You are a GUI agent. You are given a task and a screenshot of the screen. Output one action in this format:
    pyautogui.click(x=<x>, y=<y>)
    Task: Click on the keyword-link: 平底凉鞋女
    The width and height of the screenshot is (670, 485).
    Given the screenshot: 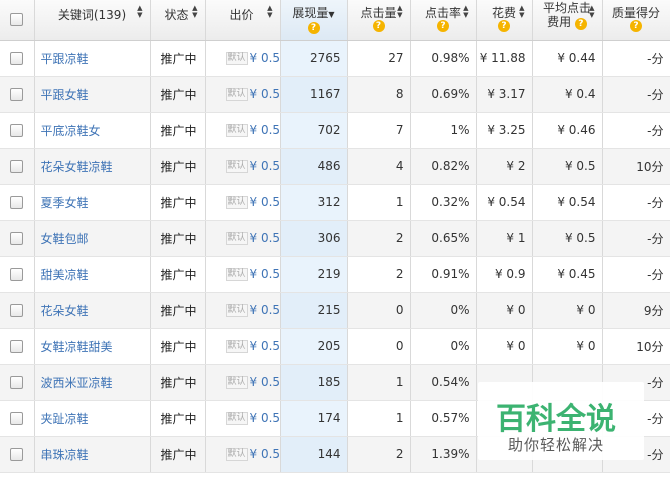 What is the action you would take?
    pyautogui.click(x=92, y=130)
    